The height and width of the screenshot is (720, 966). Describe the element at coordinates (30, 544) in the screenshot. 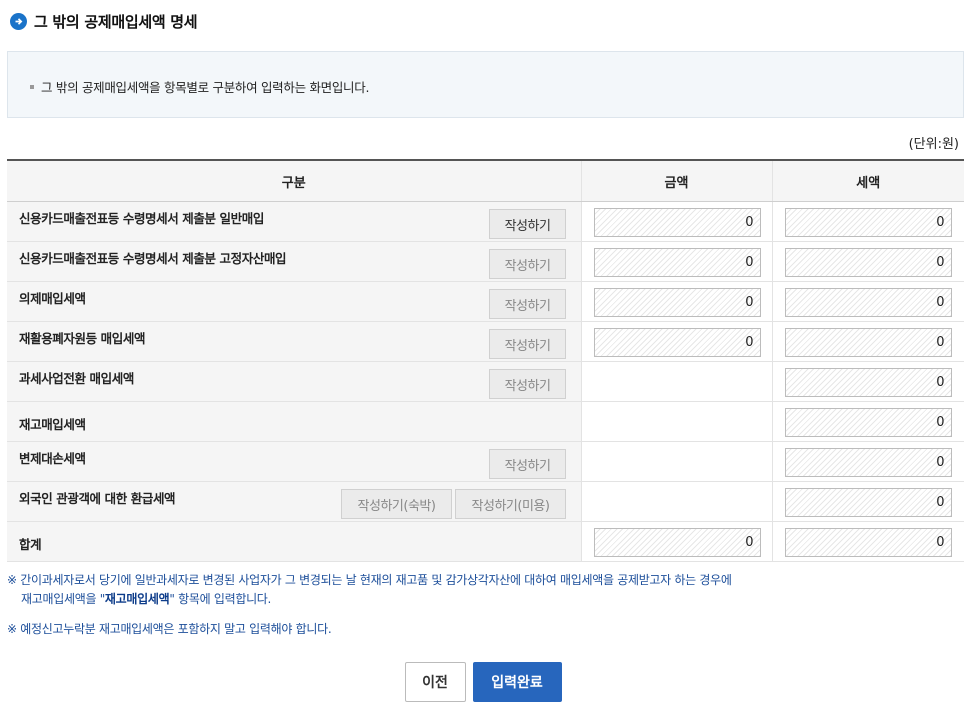

I see `row-label: 합계` at that location.